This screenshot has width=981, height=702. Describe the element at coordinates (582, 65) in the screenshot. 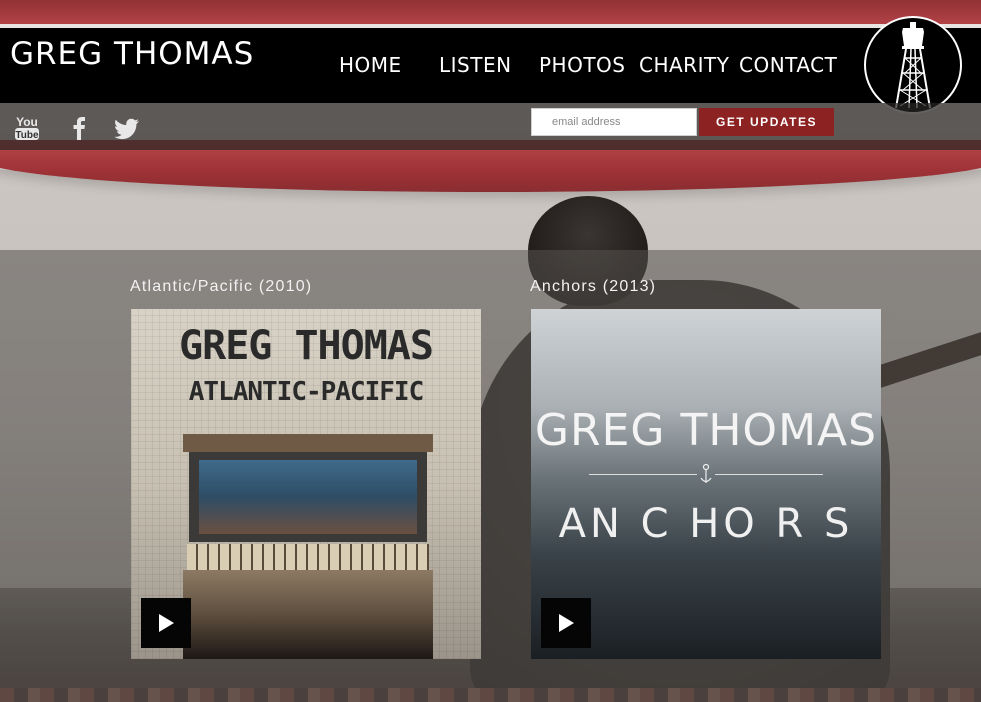

I see `nav-photos: PHOTOS` at that location.